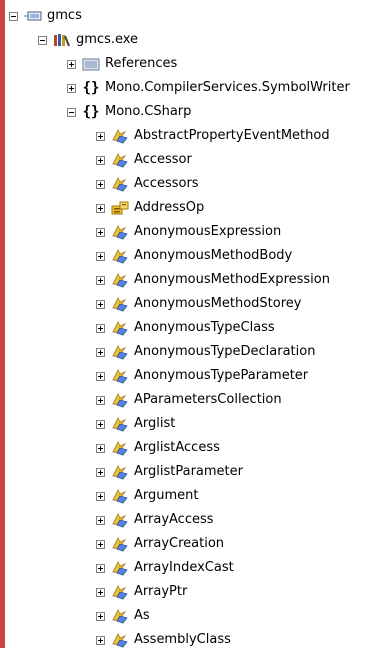 The image size is (372, 648). I want to click on tree-node-label: AnonymousTypeClass, so click(204, 327).